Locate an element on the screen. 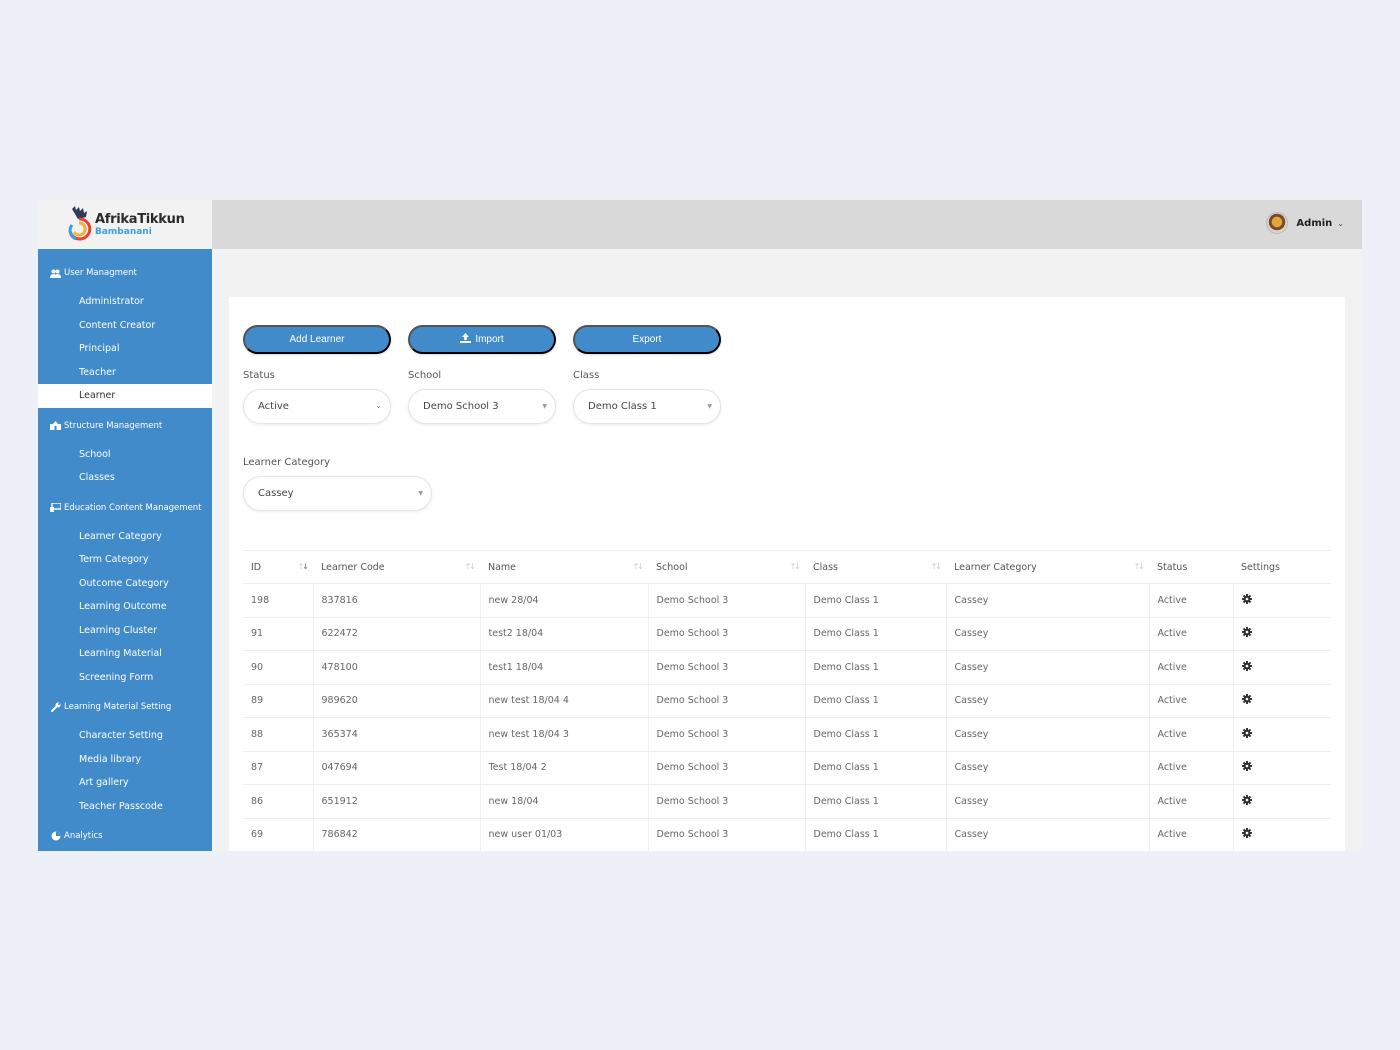 The height and width of the screenshot is (1050, 1400). sidebar-item-teacher: Teacher is located at coordinates (125, 373).